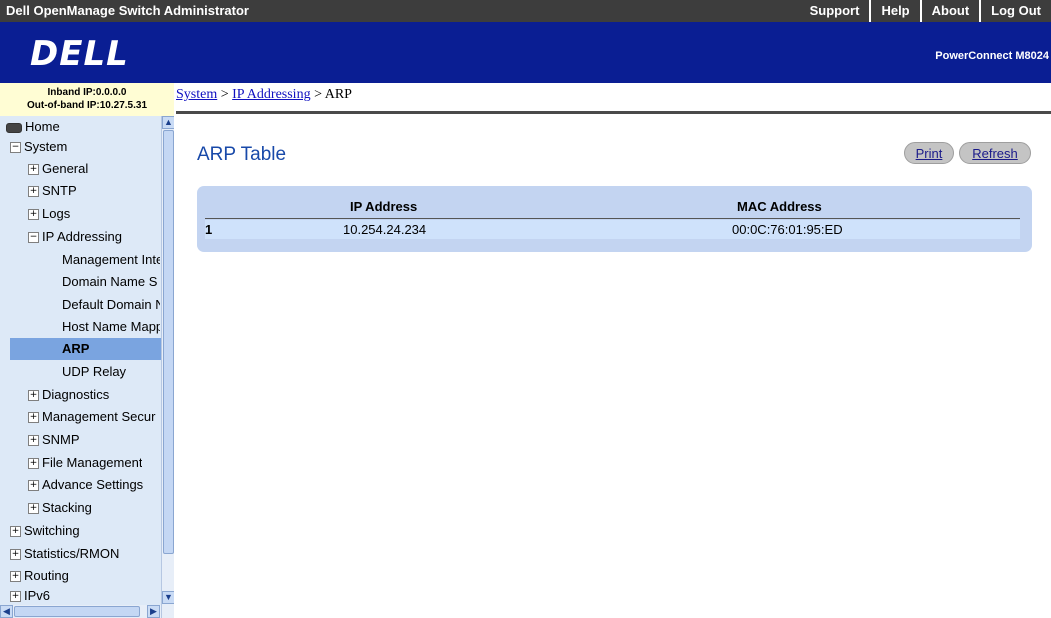 This screenshot has height=618, width=1051. What do you see at coordinates (56, 213) in the screenshot?
I see `sidebar-item-label: Logs` at bounding box center [56, 213].